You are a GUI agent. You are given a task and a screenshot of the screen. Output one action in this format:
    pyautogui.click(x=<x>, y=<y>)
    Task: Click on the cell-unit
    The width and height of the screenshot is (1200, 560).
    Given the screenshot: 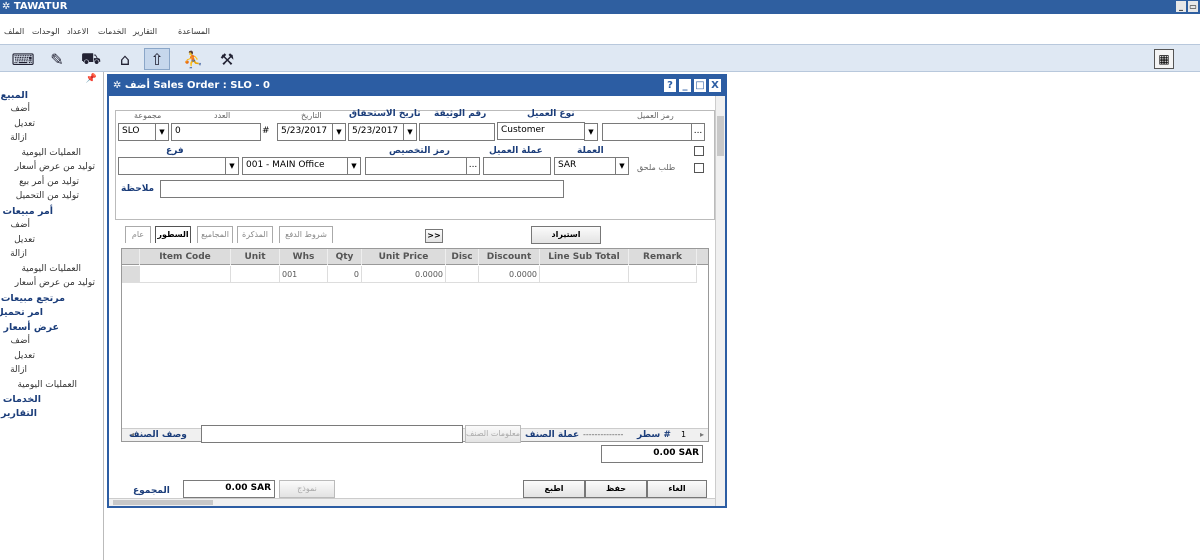 What is the action you would take?
    pyautogui.click(x=255, y=274)
    